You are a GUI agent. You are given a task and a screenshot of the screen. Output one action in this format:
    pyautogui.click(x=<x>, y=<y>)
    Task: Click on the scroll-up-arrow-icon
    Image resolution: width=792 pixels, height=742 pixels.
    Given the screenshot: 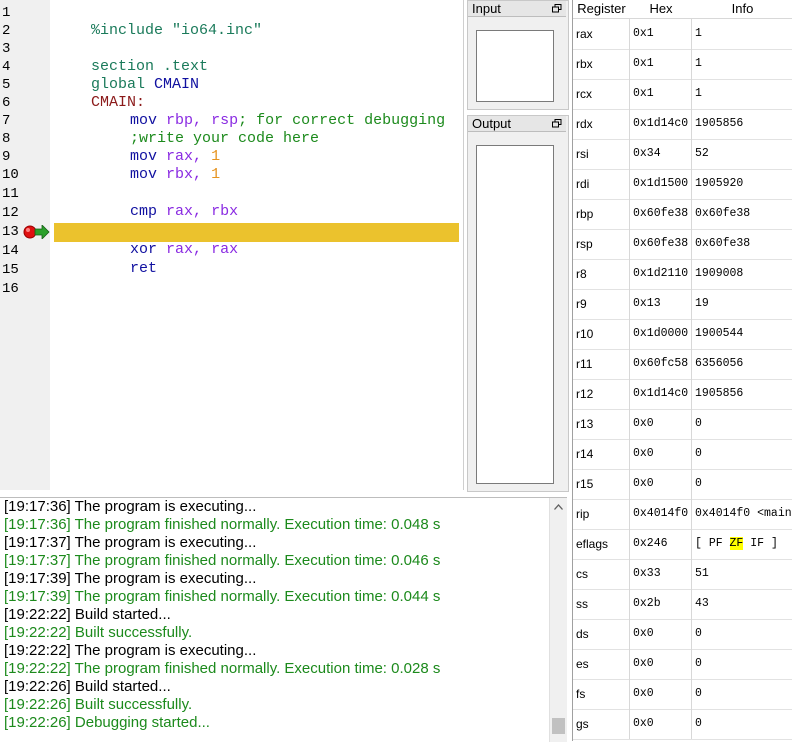 What is the action you would take?
    pyautogui.click(x=558, y=507)
    